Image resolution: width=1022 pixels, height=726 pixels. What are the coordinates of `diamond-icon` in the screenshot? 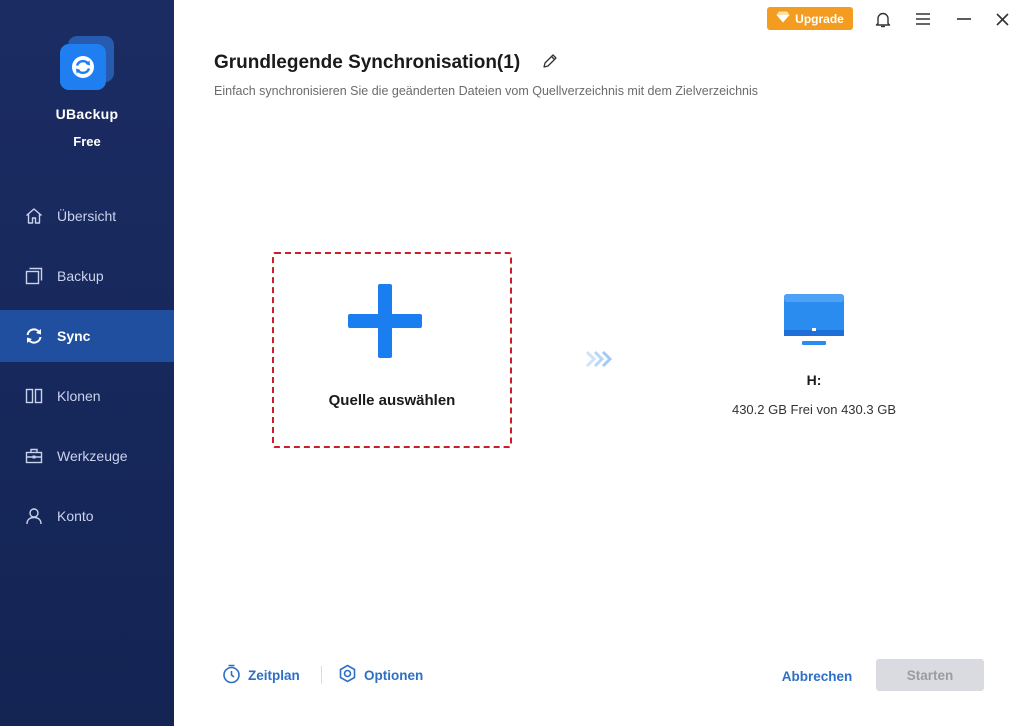 It's located at (783, 18).